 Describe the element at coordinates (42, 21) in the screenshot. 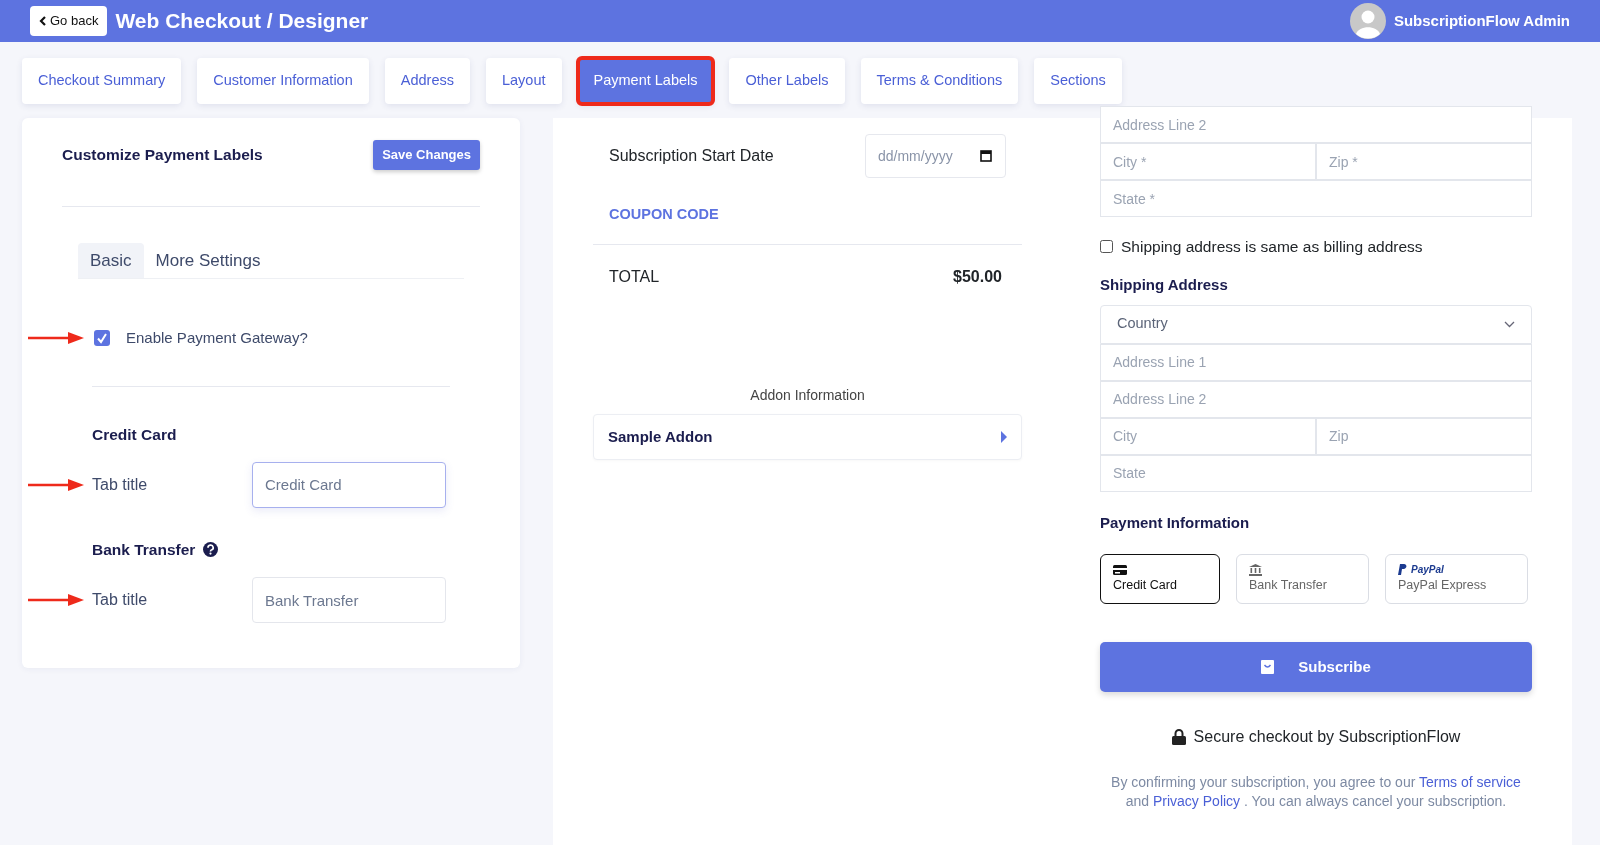

I see `chevron-left-icon` at that location.